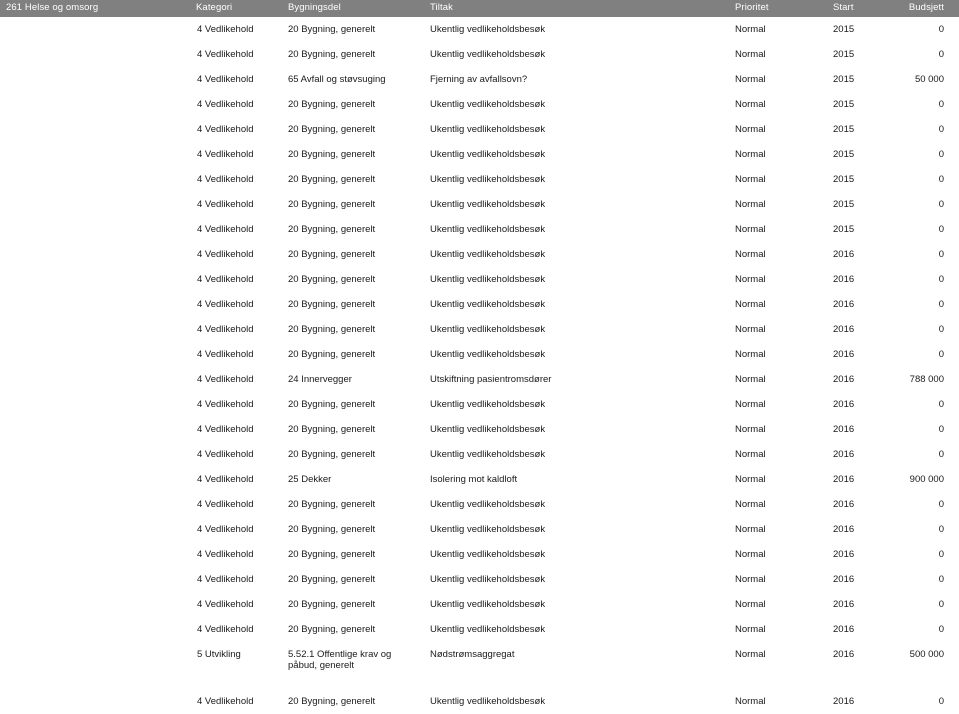 This screenshot has height=714, width=959. Describe the element at coordinates (868, 8) in the screenshot. I see `column-header-start: Start` at that location.